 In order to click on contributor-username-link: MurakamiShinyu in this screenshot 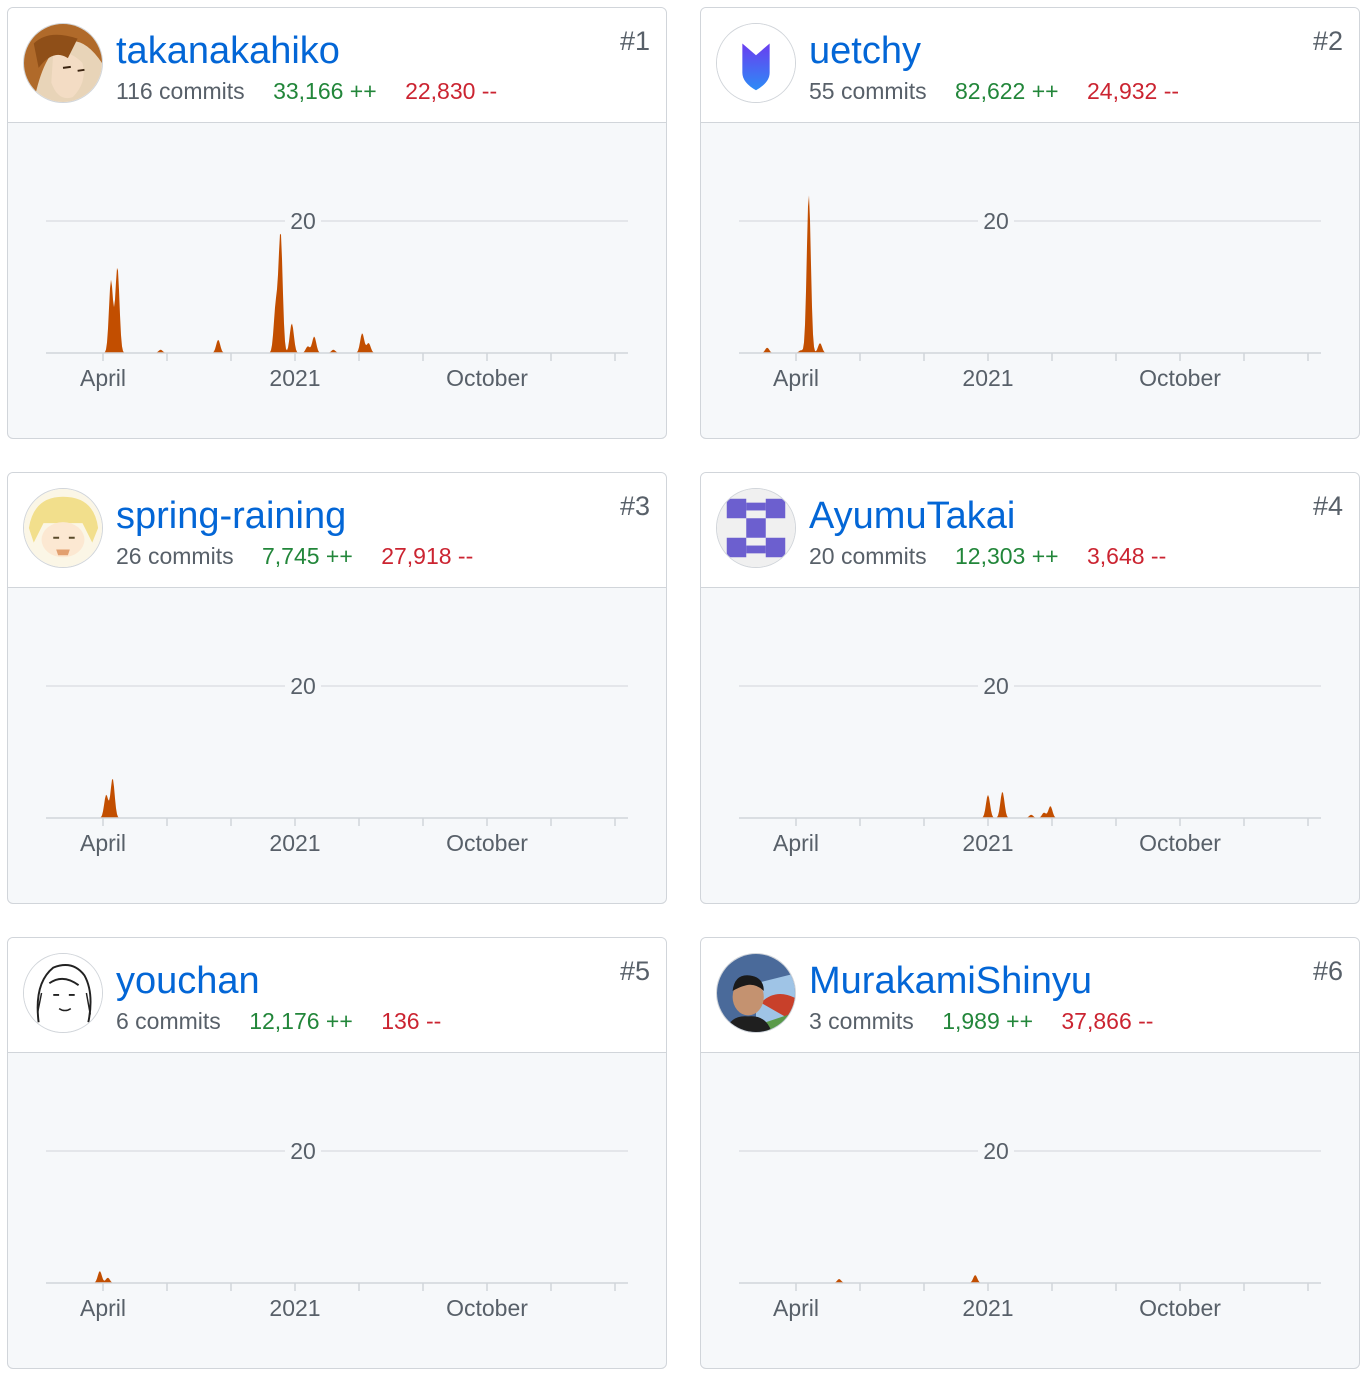, I will do `click(950, 981)`.